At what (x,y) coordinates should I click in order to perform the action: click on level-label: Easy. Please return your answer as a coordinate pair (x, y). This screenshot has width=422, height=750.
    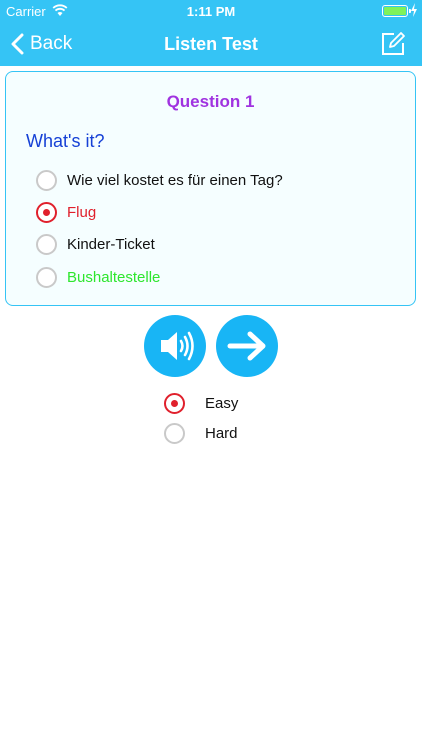
    Looking at the image, I should click on (222, 403).